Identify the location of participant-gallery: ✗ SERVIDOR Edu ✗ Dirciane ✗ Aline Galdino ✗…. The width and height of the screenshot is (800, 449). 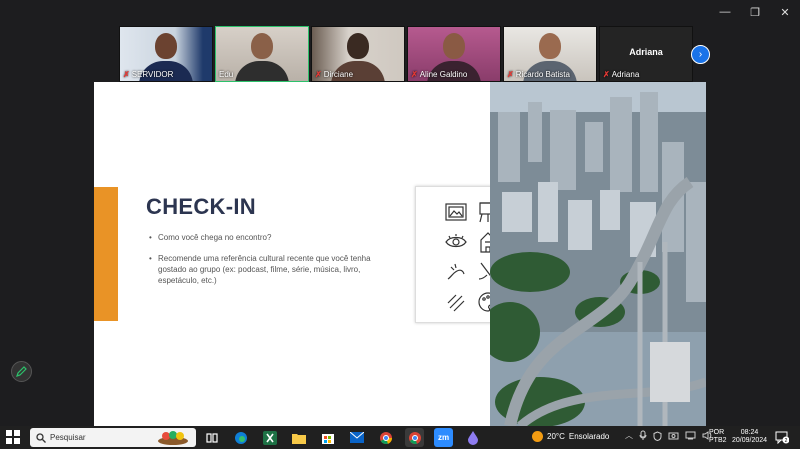
(406, 54).